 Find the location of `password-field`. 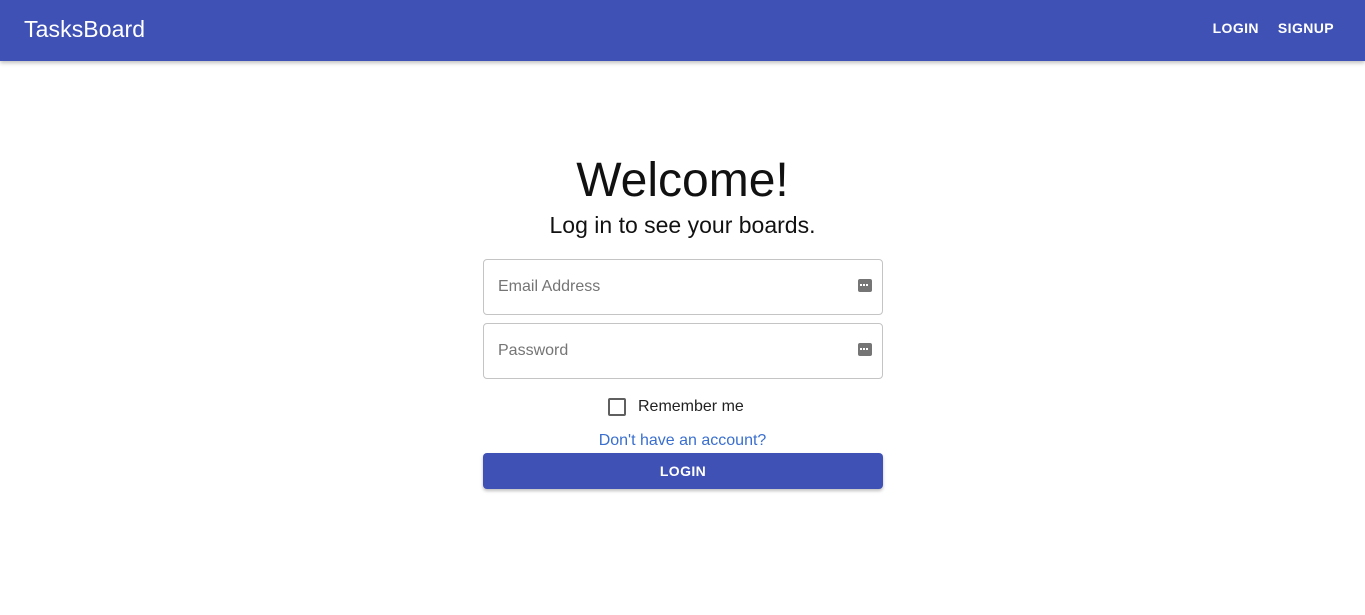

password-field is located at coordinates (683, 351).